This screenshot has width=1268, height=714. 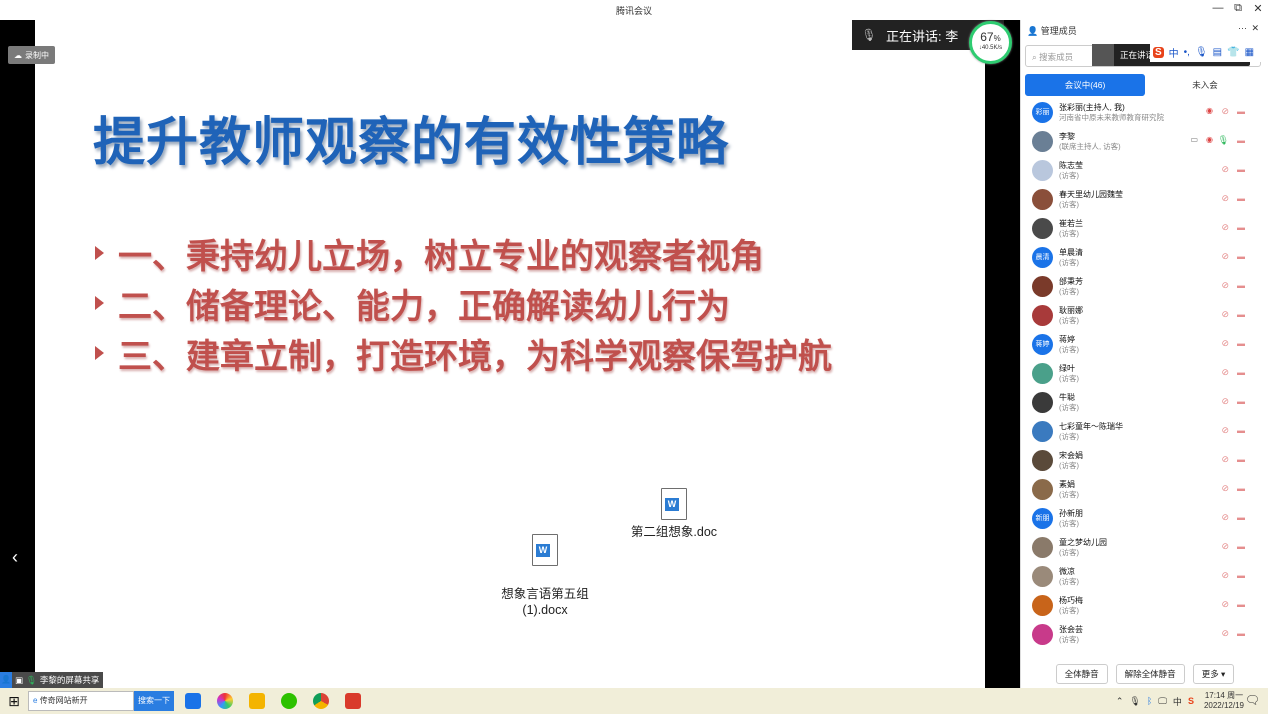 I want to click on minimize-button: —, so click(x=1218, y=8).